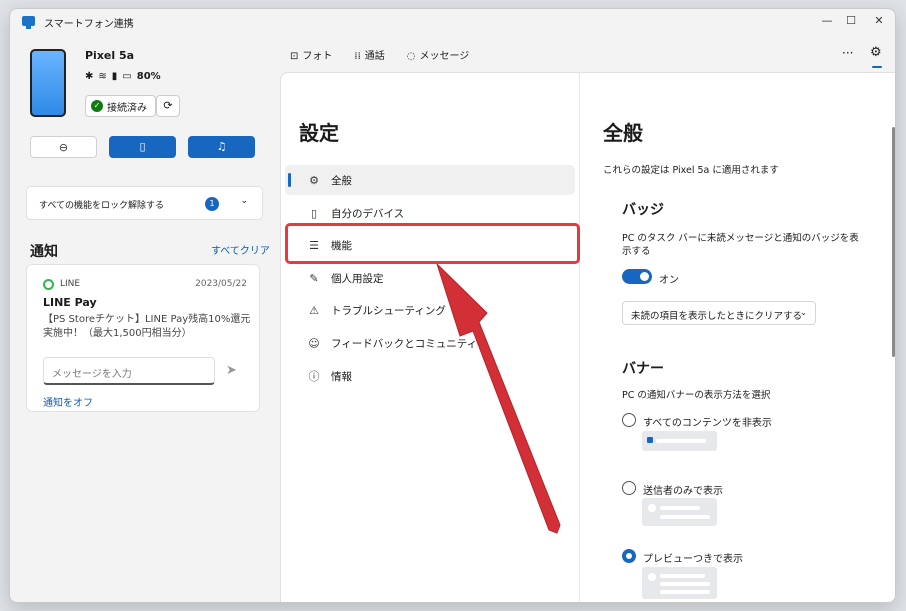 This screenshot has height=611, width=906. Describe the element at coordinates (444, 56) in the screenshot. I see `tab-messages-label: メッセージ` at that location.